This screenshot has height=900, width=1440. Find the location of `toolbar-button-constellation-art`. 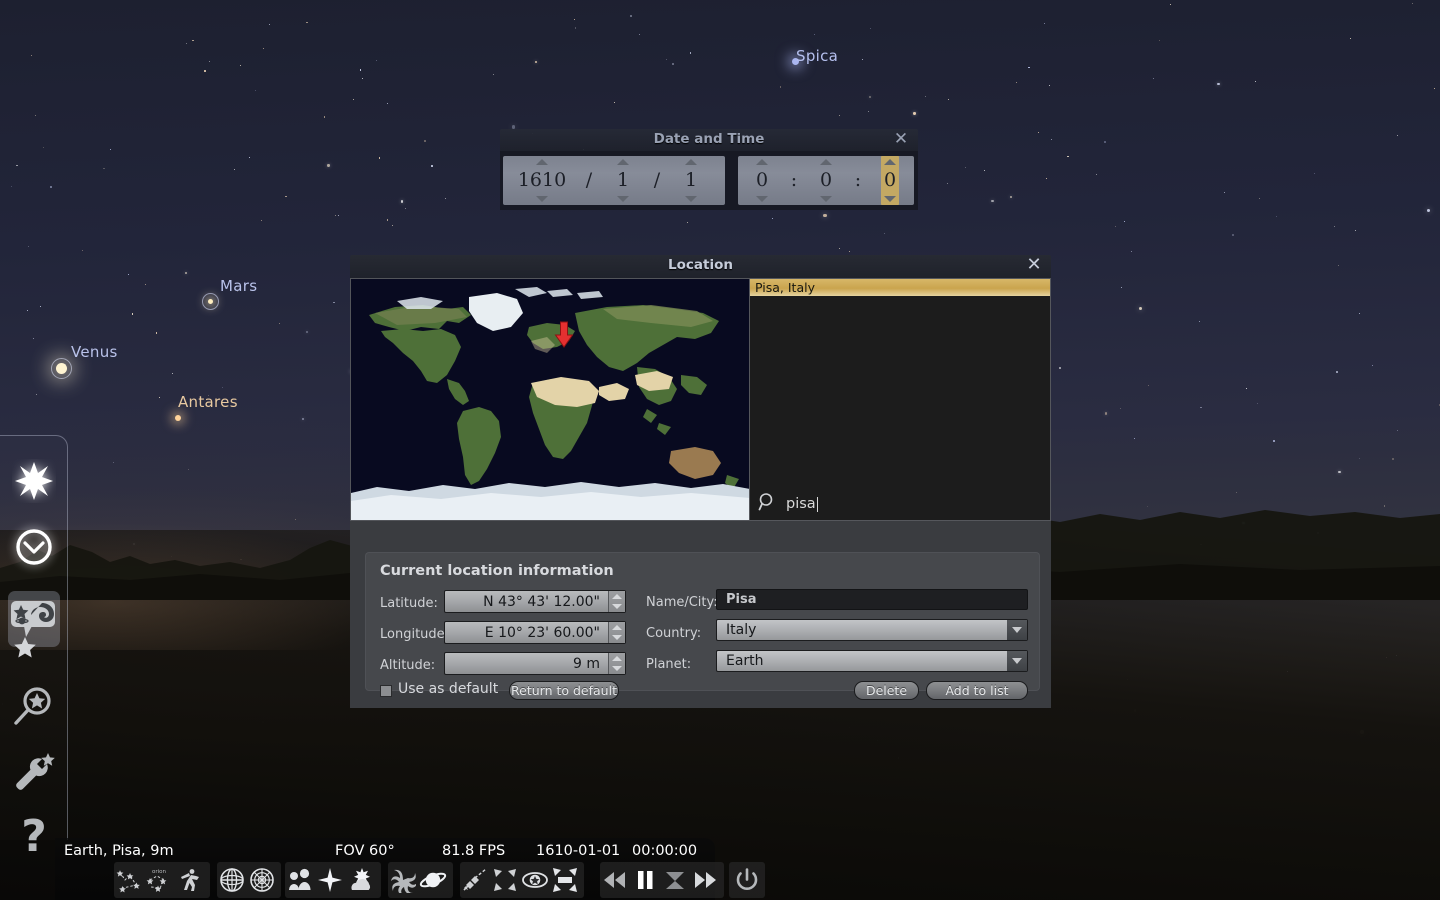

toolbar-button-constellation-art is located at coordinates (189, 880).